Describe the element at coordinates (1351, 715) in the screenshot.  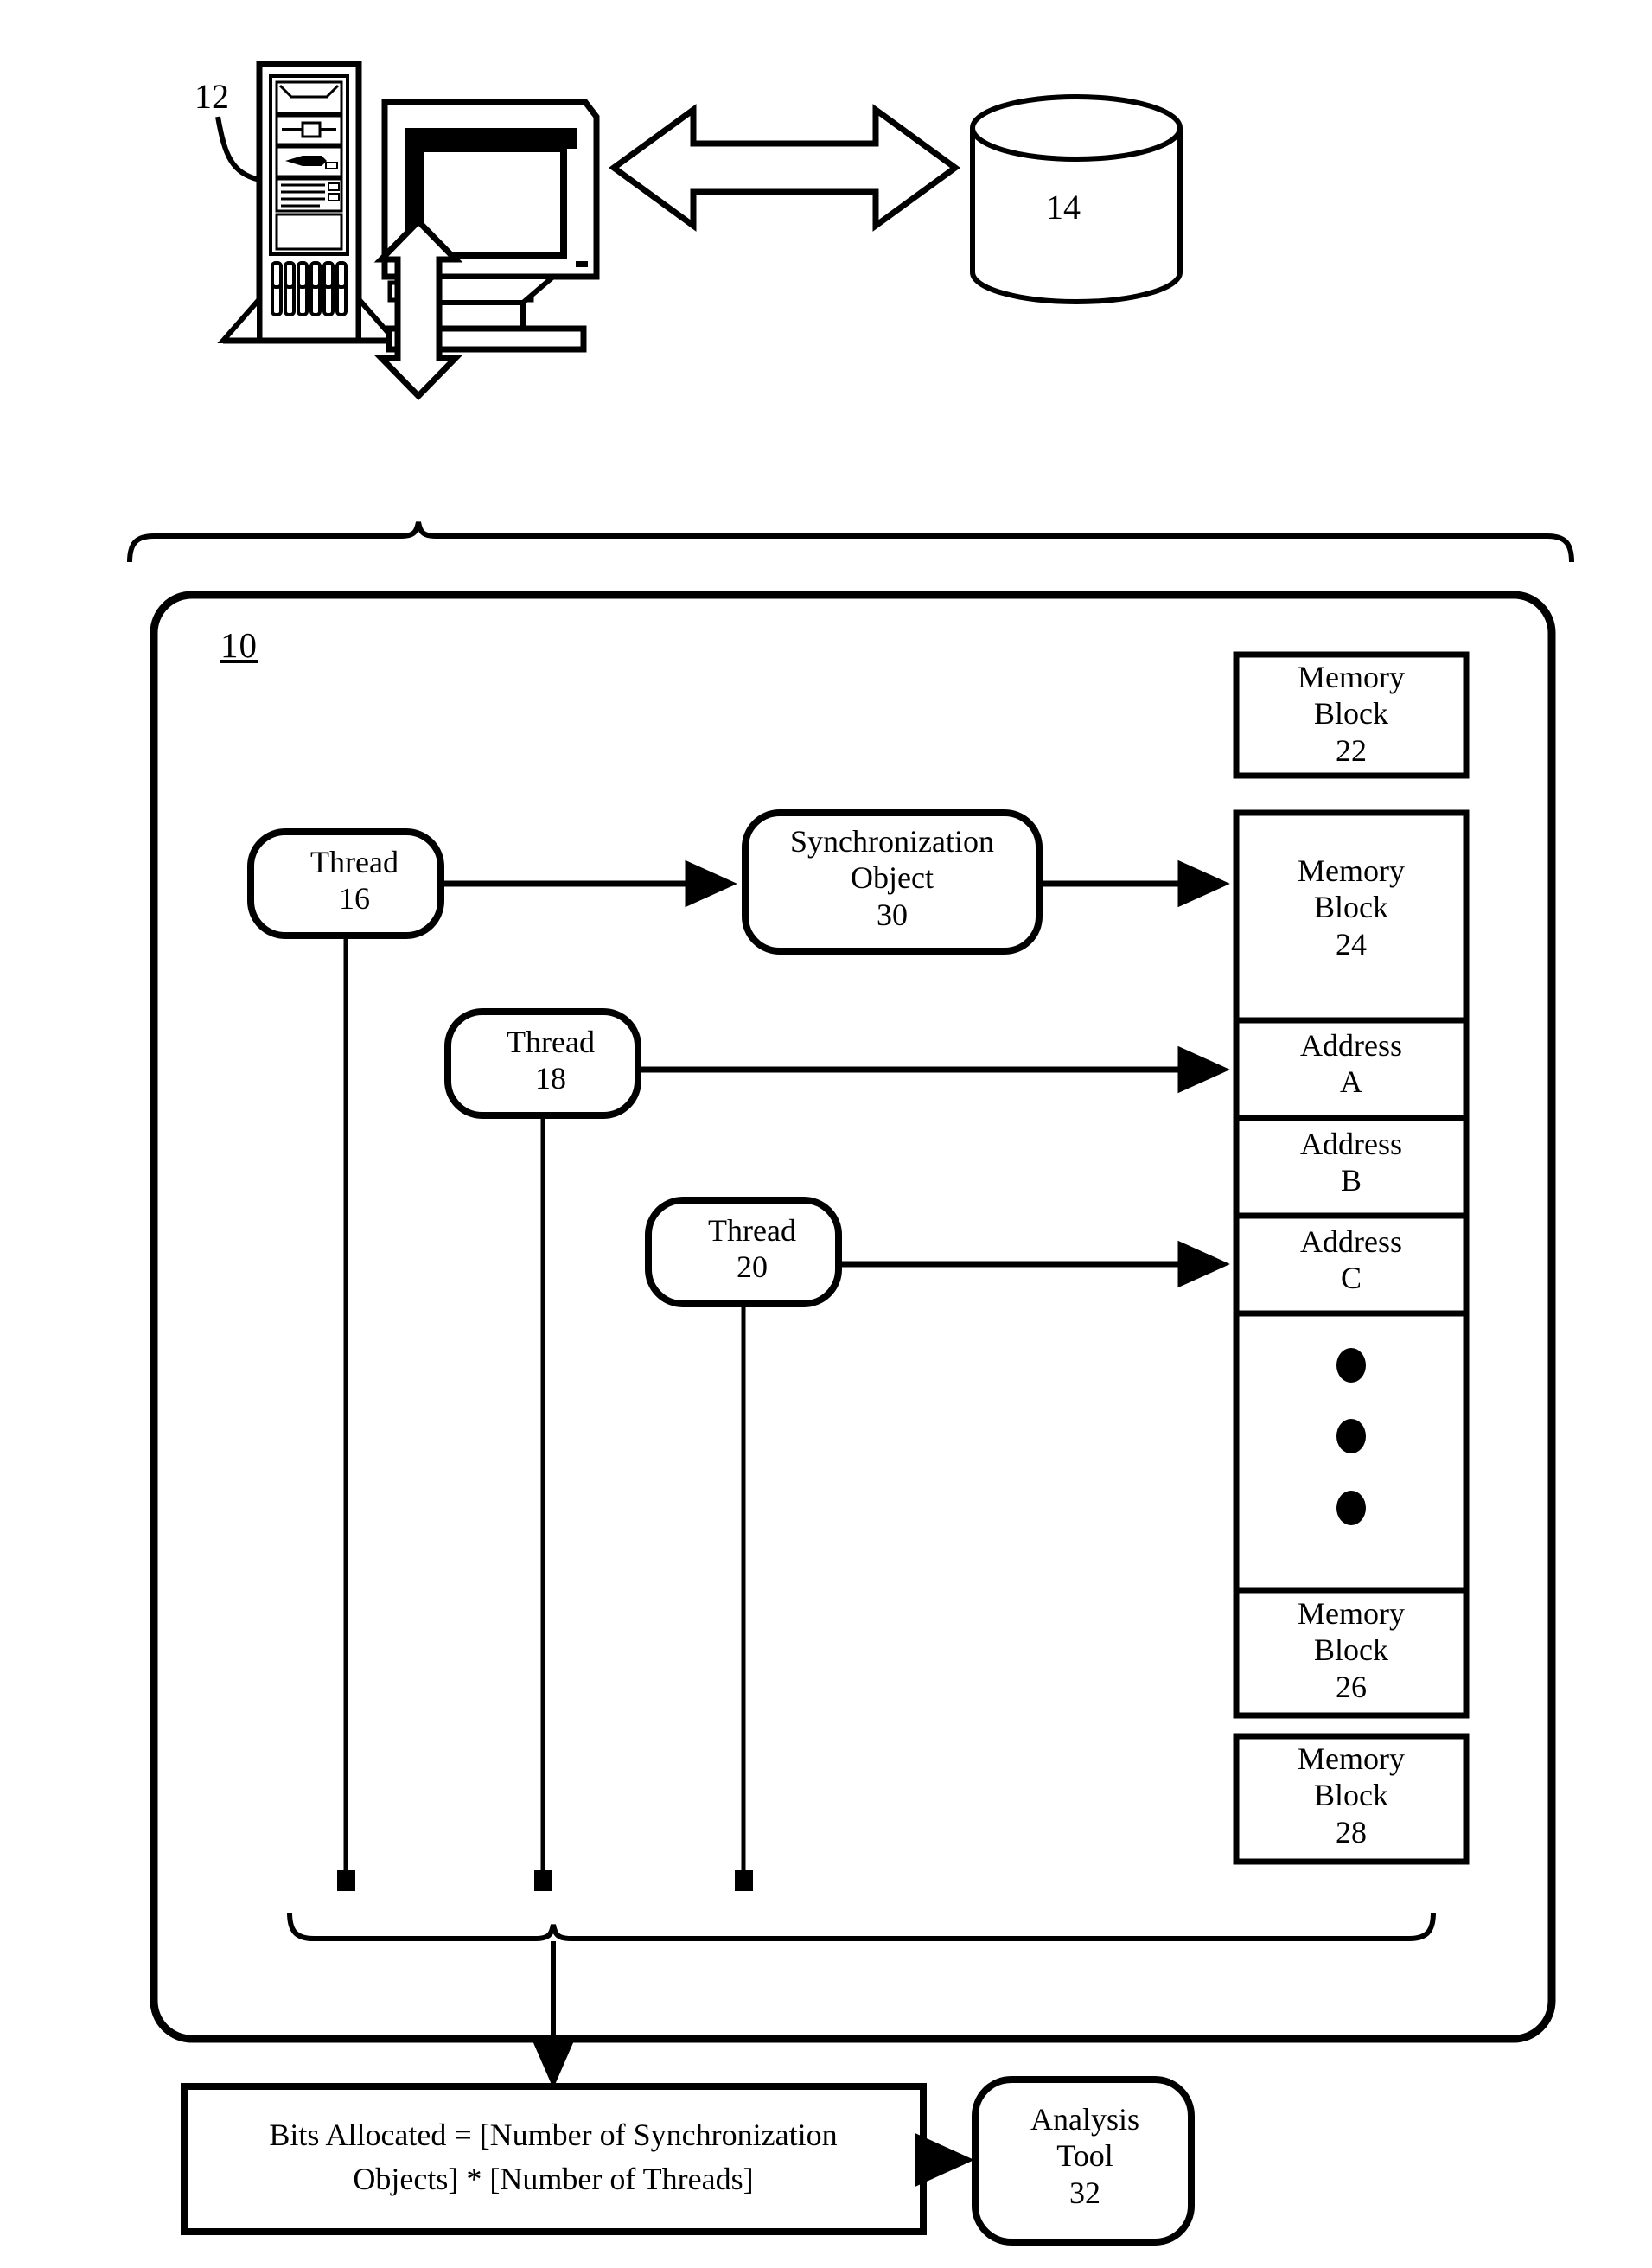
I see `memory-block-22-box` at that location.